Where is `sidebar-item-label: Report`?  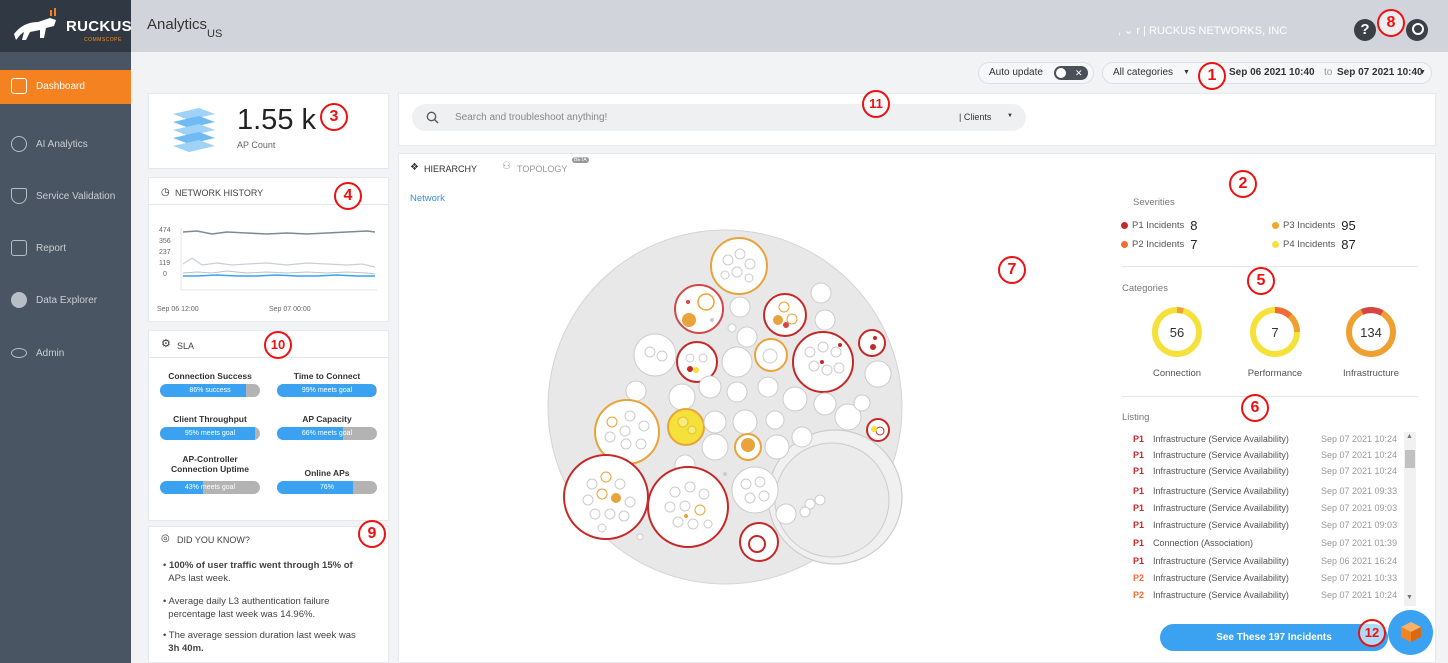 sidebar-item-label: Report is located at coordinates (51, 248).